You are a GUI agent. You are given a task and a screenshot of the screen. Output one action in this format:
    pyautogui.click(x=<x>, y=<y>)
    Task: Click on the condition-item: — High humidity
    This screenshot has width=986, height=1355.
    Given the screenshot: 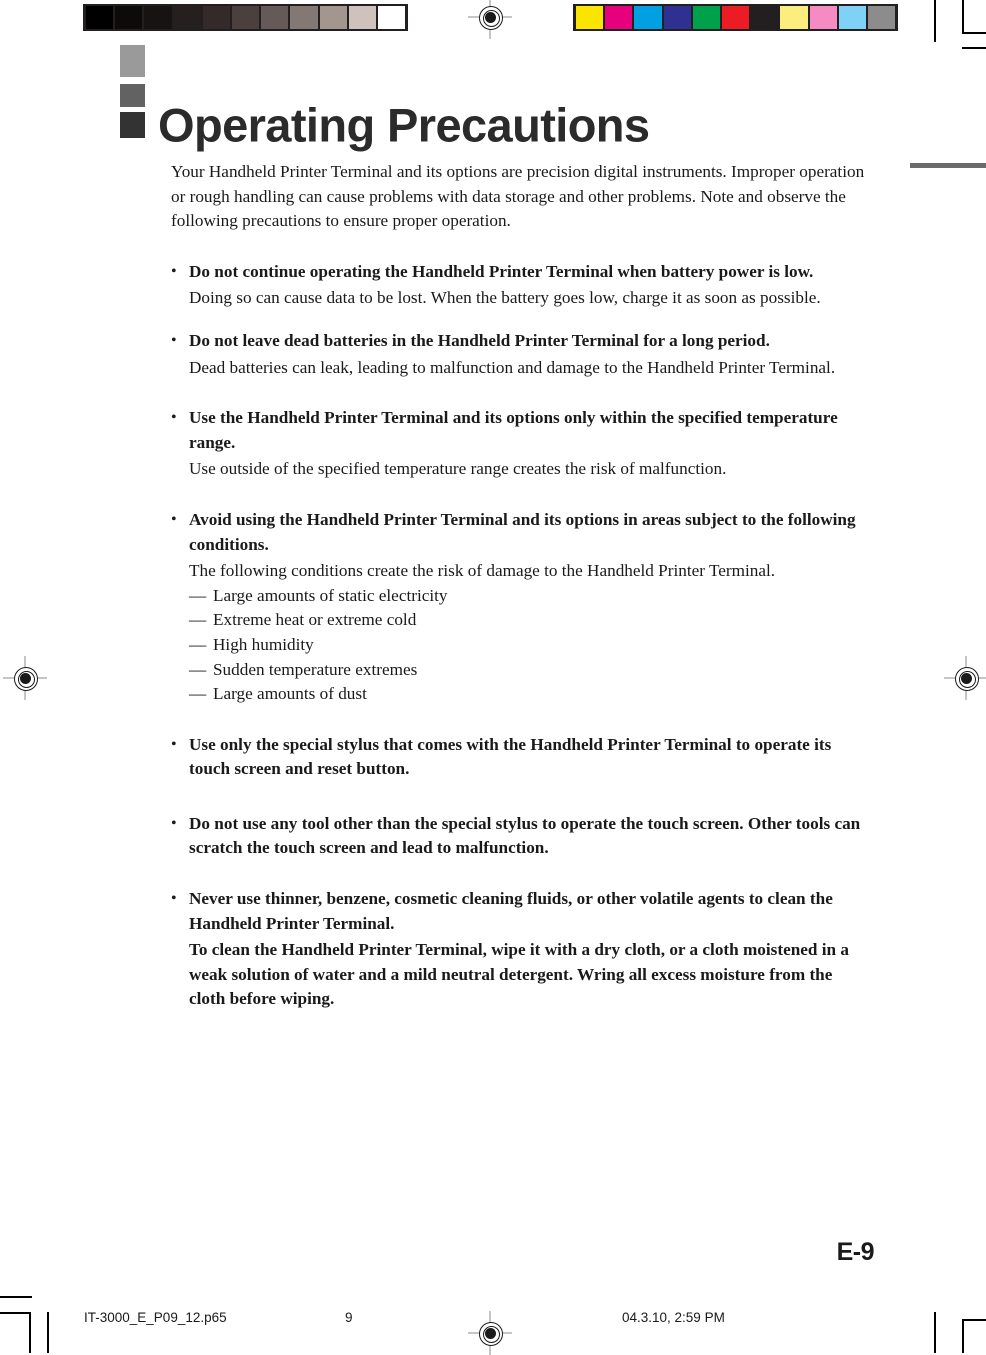 What is the action you would take?
    pyautogui.click(x=530, y=645)
    